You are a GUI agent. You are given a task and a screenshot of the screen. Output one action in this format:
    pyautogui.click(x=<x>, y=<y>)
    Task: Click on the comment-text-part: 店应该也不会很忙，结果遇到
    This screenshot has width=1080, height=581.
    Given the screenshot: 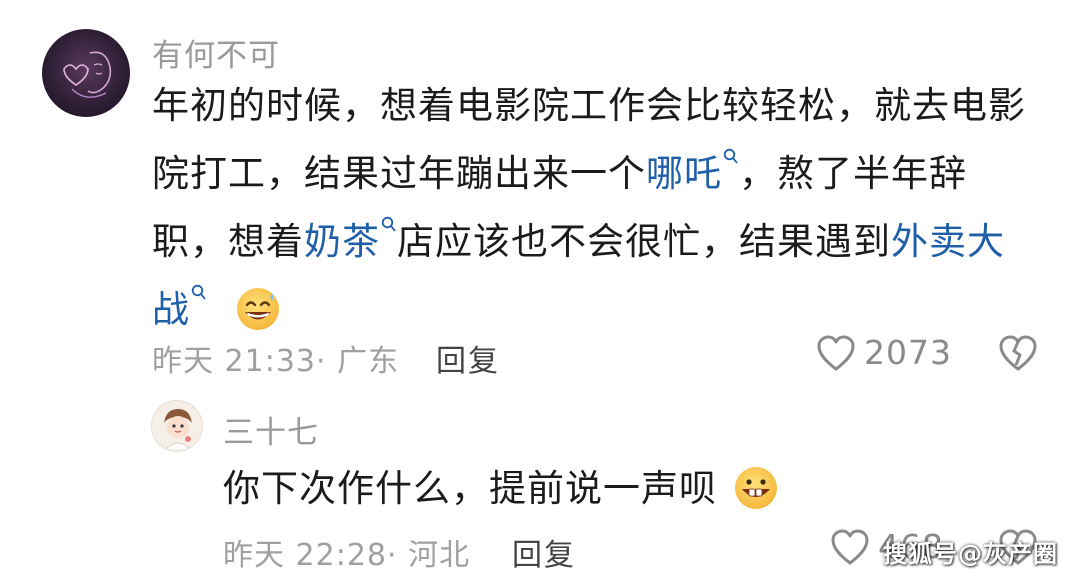 What is the action you would take?
    pyautogui.click(x=644, y=241)
    